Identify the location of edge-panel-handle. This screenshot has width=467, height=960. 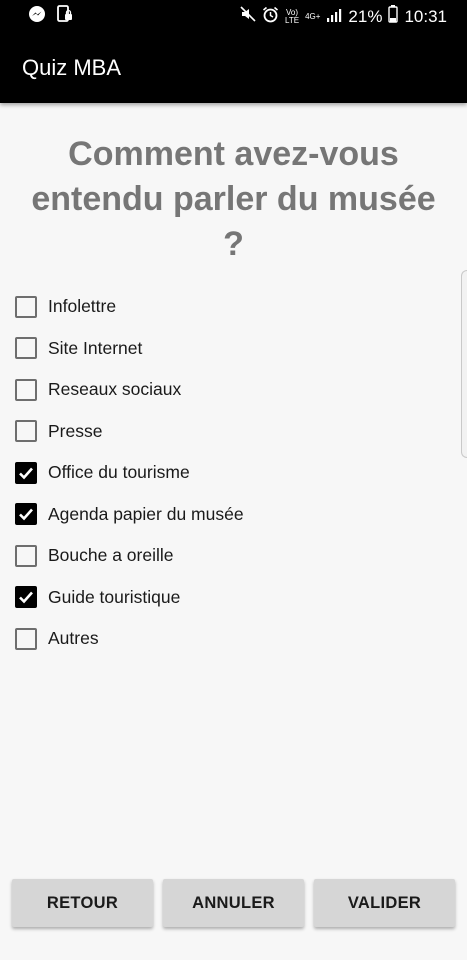
(464, 364).